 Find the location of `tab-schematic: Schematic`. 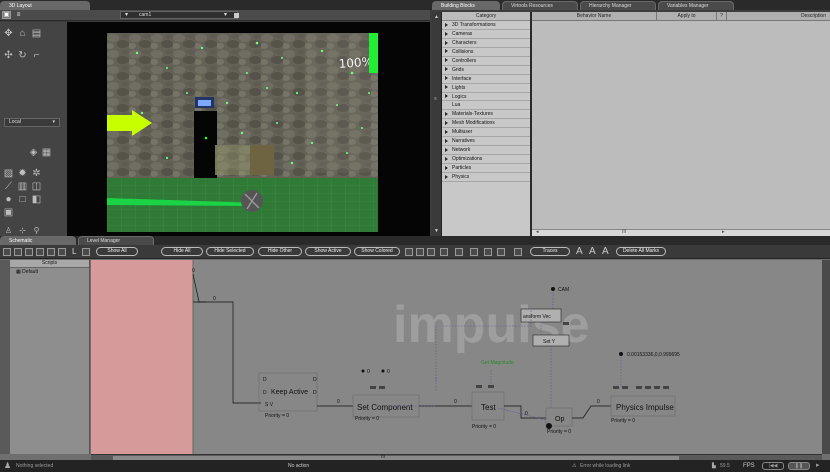

tab-schematic: Schematic is located at coordinates (38, 240).